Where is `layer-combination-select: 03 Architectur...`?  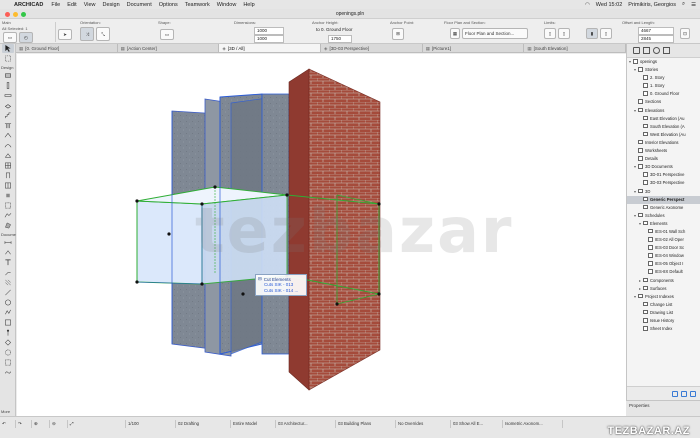 layer-combination-select: 03 Architectur... is located at coordinates (306, 423).